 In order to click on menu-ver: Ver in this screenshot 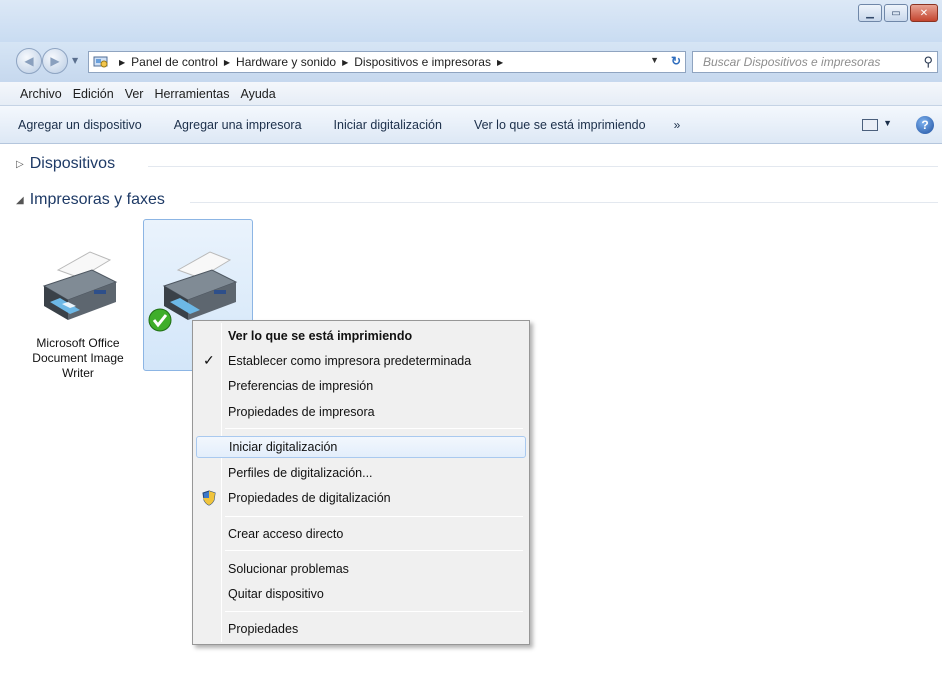, I will do `click(134, 94)`.